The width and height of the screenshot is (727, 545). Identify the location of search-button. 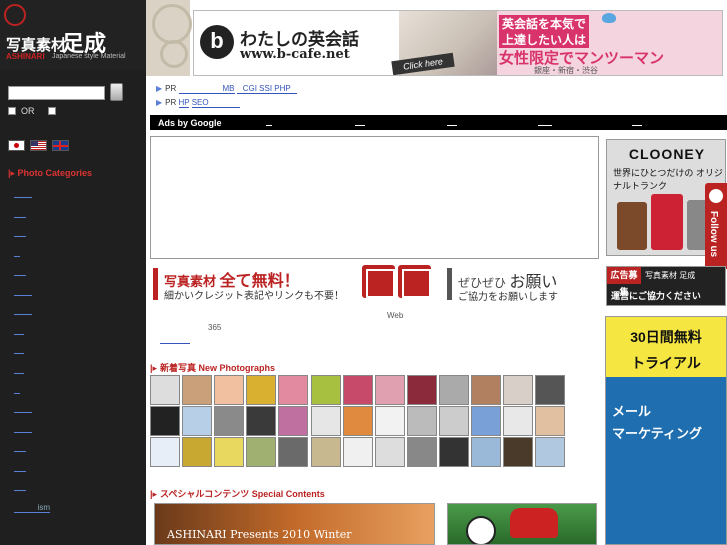
(116, 92).